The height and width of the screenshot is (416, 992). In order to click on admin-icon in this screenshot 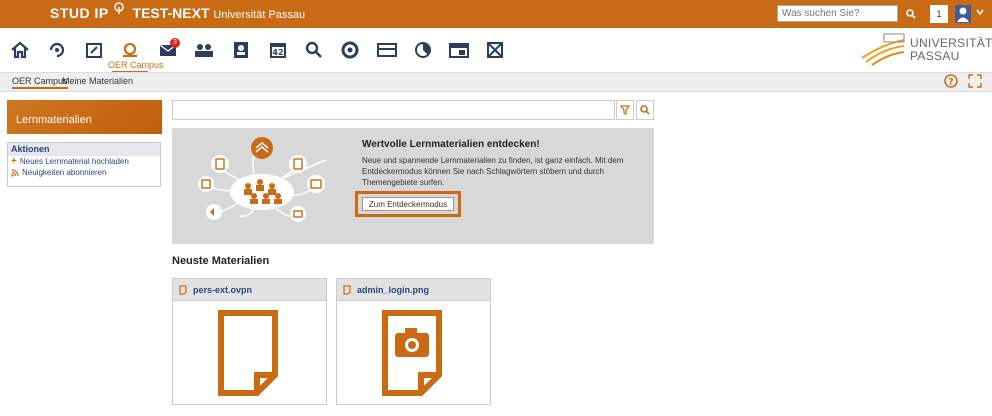, I will do `click(459, 50)`.